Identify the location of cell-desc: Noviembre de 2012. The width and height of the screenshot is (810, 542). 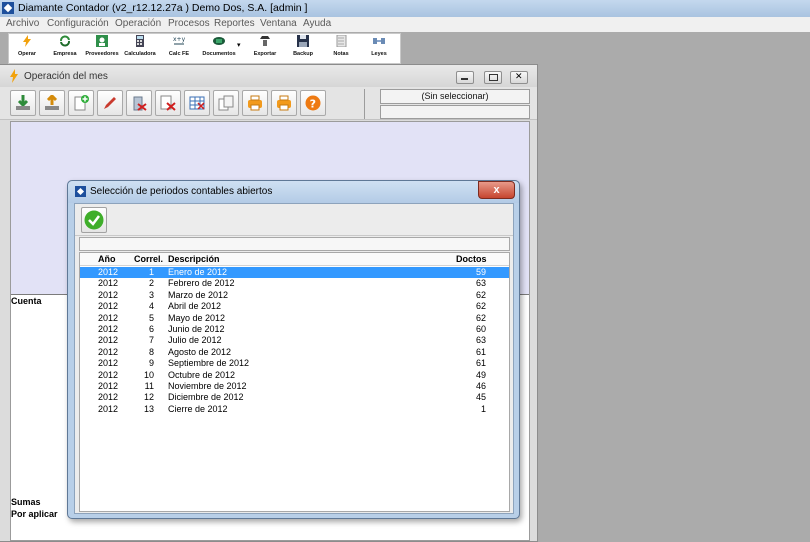
(207, 386).